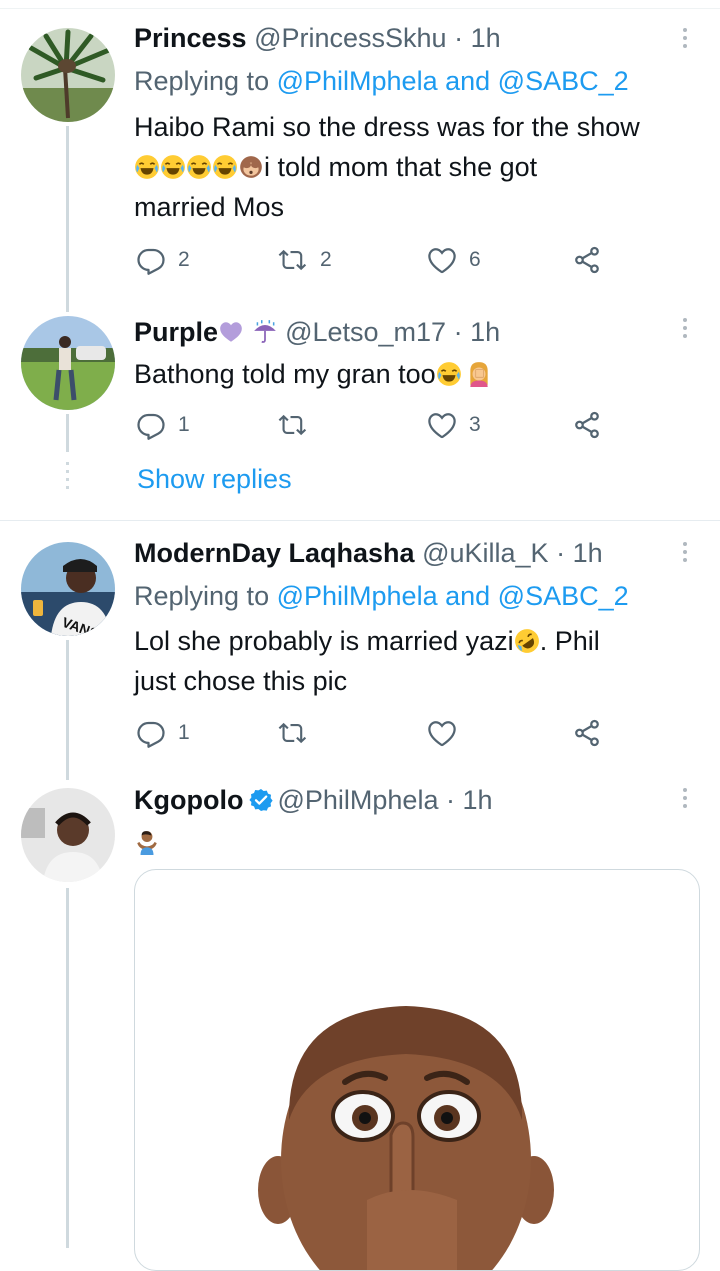 The image size is (720, 1271). I want to click on tweet-header: Kgopolo @PhilMphela · 1h, so click(313, 800).